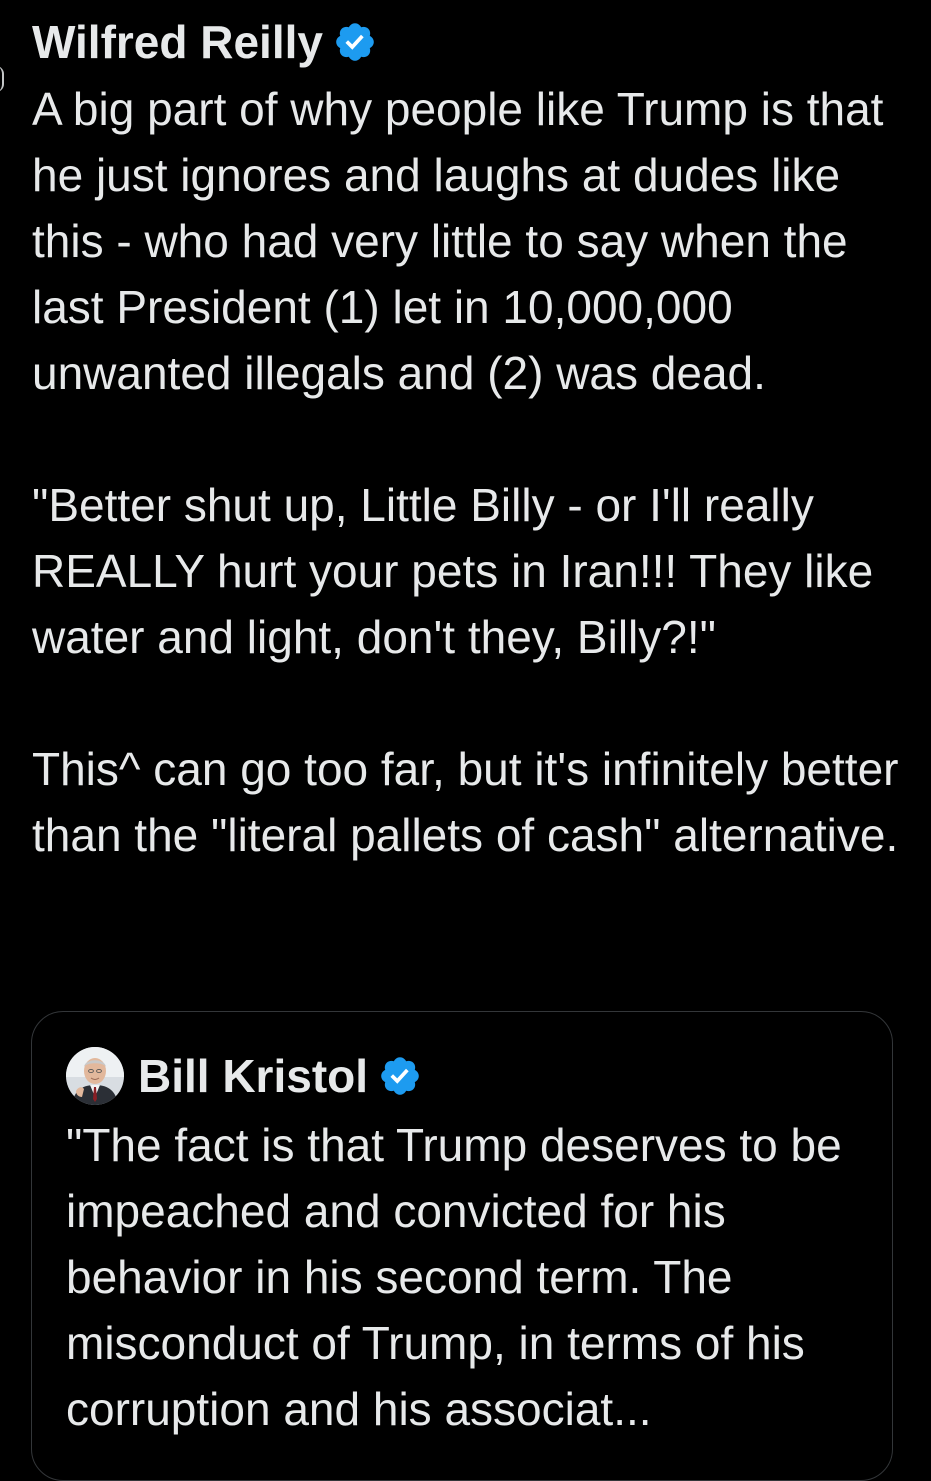 Image resolution: width=931 pixels, height=1481 pixels. What do you see at coordinates (253, 1076) in the screenshot?
I see `quoted-author-name: Bill Kristol` at bounding box center [253, 1076].